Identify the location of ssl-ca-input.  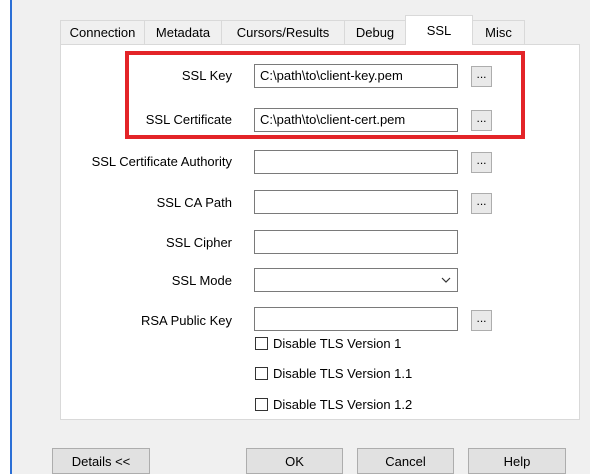
(356, 162).